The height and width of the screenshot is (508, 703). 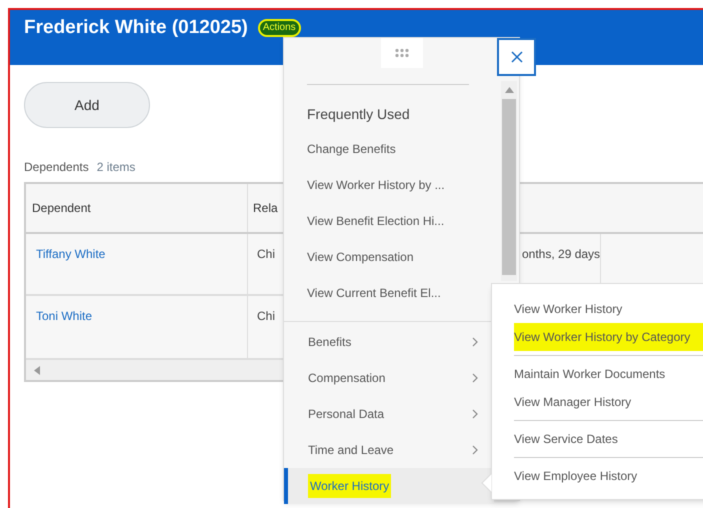 I want to click on menu-item: Change Benefits, so click(x=387, y=149).